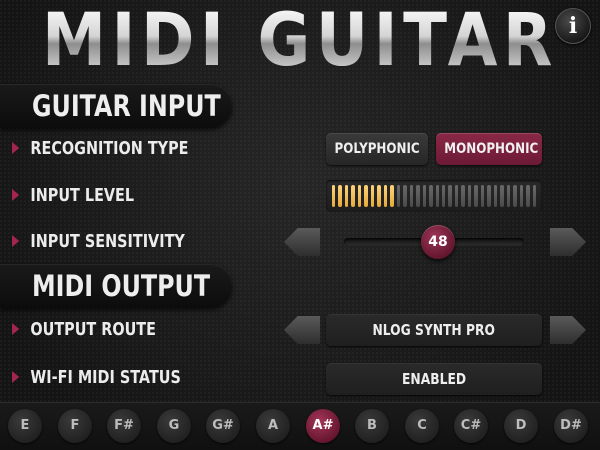  Describe the element at coordinates (372, 426) in the screenshot. I see `note-key-b: B` at that location.